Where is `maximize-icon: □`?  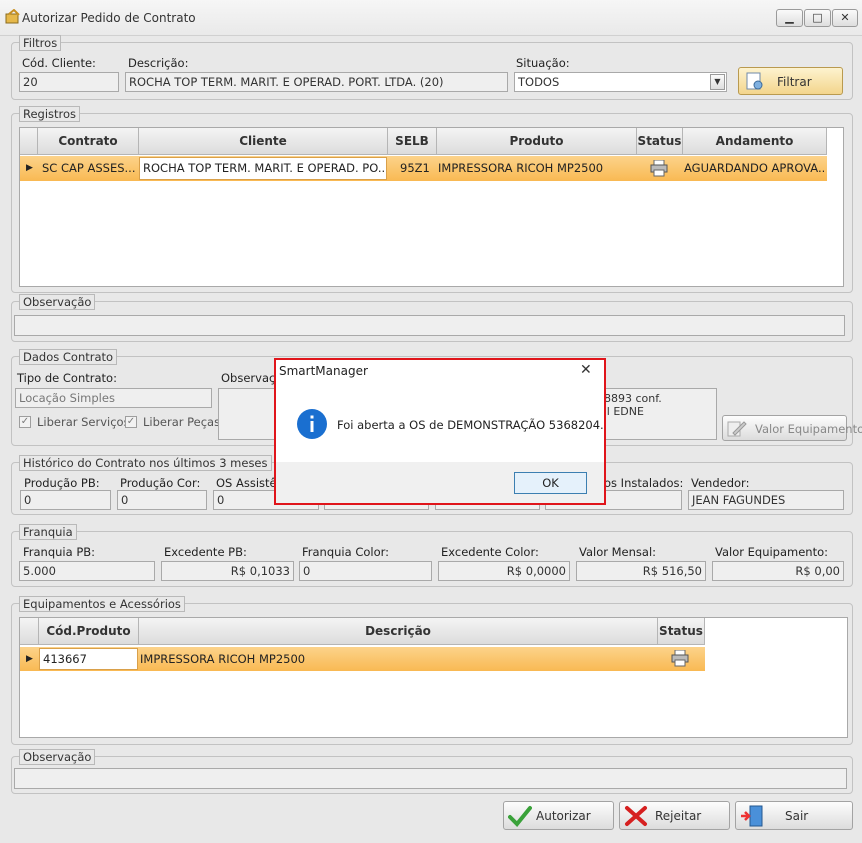
maximize-icon: □ is located at coordinates (817, 17).